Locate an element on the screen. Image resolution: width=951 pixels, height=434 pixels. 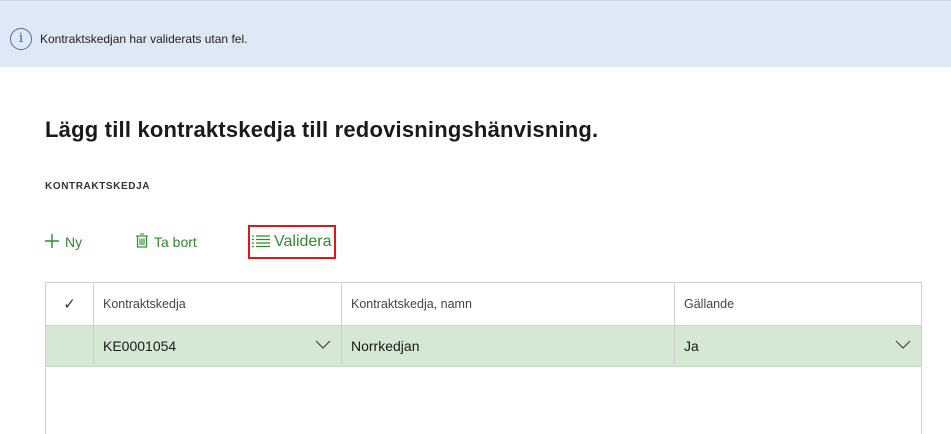
info-icon: i is located at coordinates (21, 39).